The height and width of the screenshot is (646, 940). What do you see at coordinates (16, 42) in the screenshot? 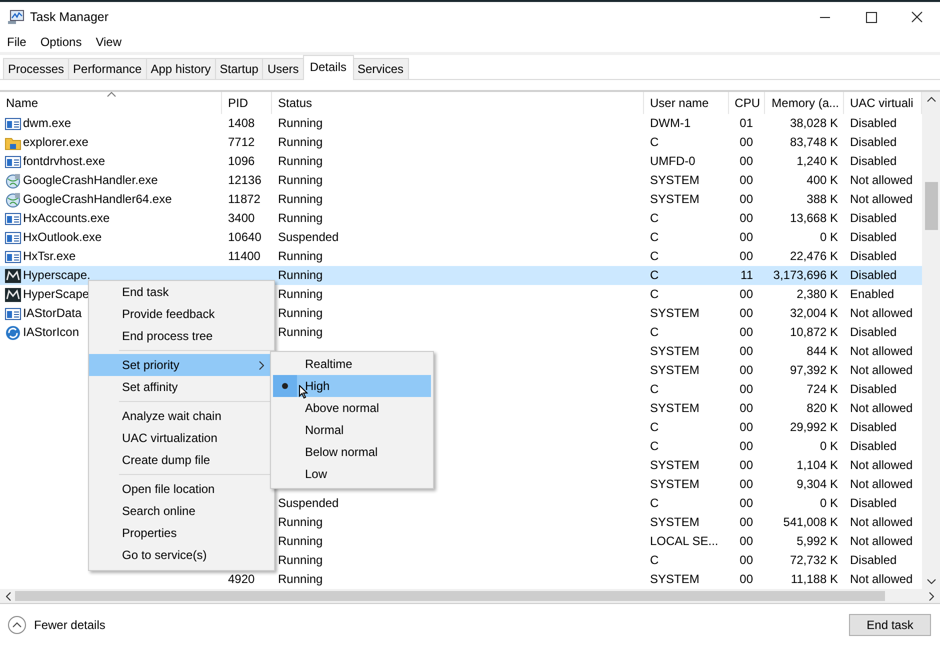
I see `menu-item: File` at bounding box center [16, 42].